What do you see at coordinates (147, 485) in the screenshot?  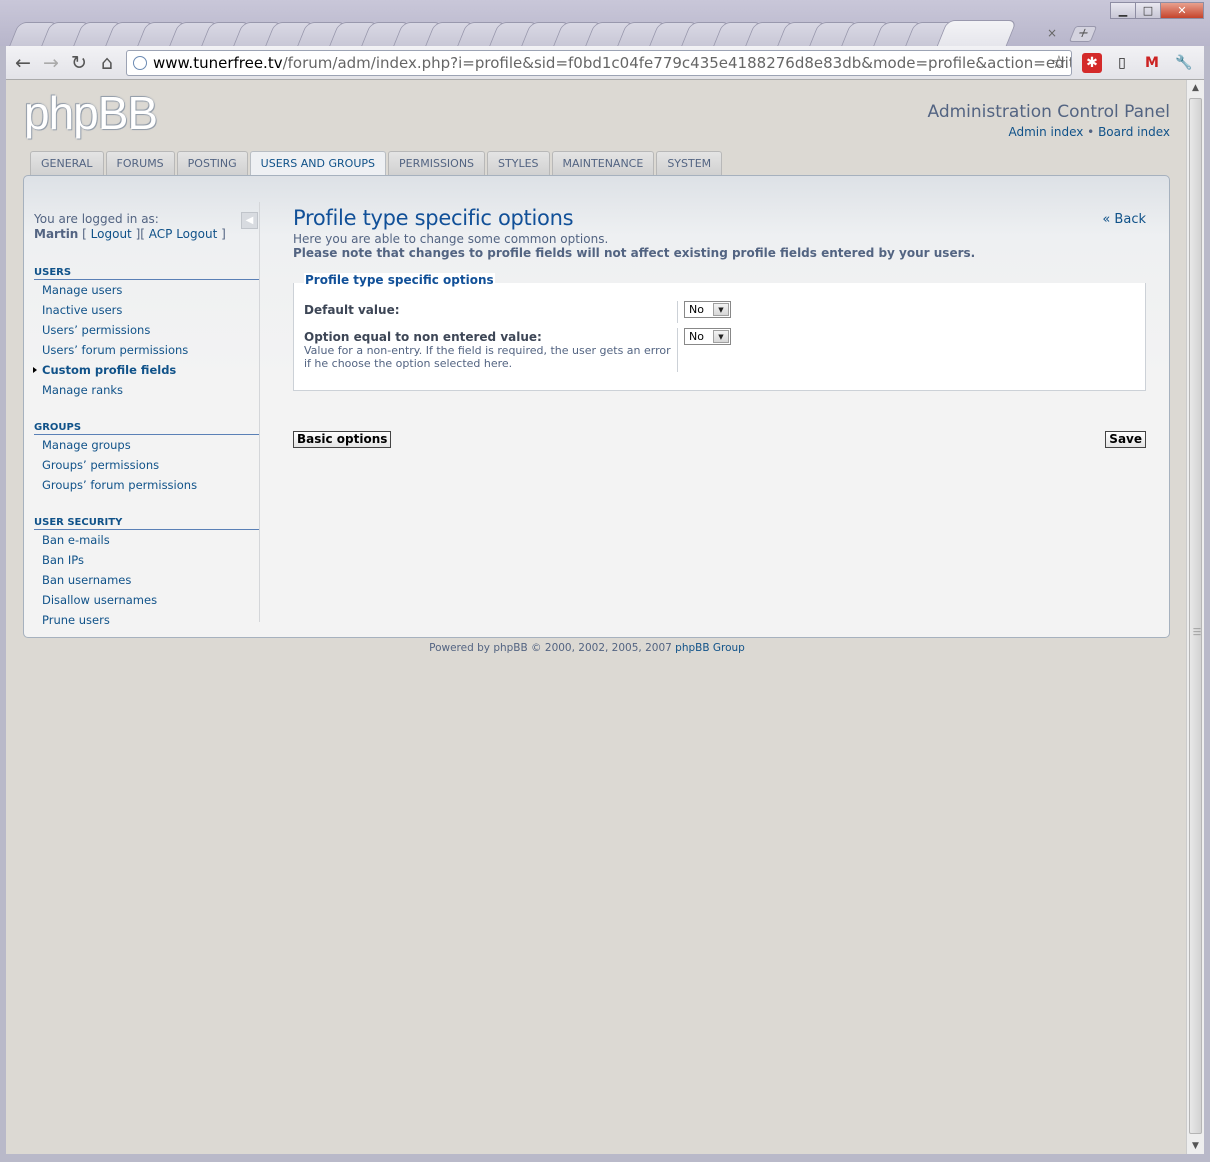 I see `sidebar-item-groups-forum-permissions: Groups’ forum permissions` at bounding box center [147, 485].